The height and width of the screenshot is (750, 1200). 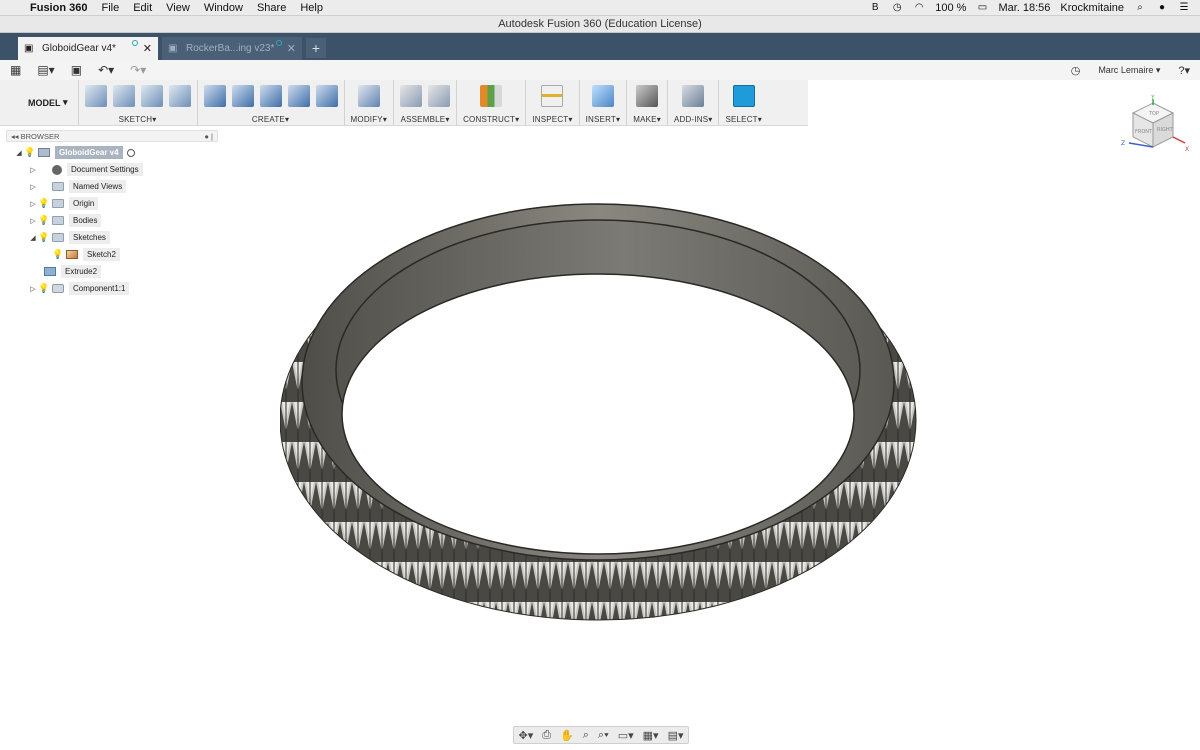 What do you see at coordinates (1184, 7) in the screenshot?
I see `notification-center-icon: ☰` at bounding box center [1184, 7].